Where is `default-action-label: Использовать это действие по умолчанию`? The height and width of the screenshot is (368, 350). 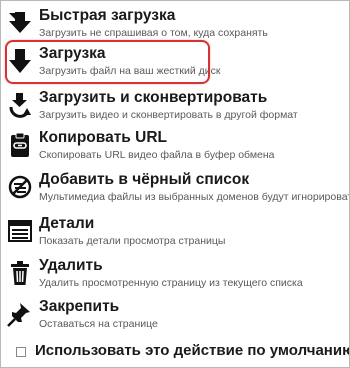 default-action-label: Использовать это действие по умолчанию is located at coordinates (192, 350).